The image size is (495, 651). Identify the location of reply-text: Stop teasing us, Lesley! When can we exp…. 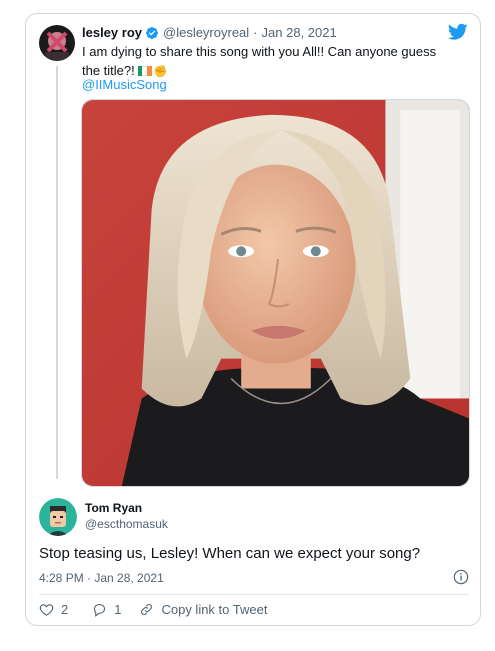
(230, 553).